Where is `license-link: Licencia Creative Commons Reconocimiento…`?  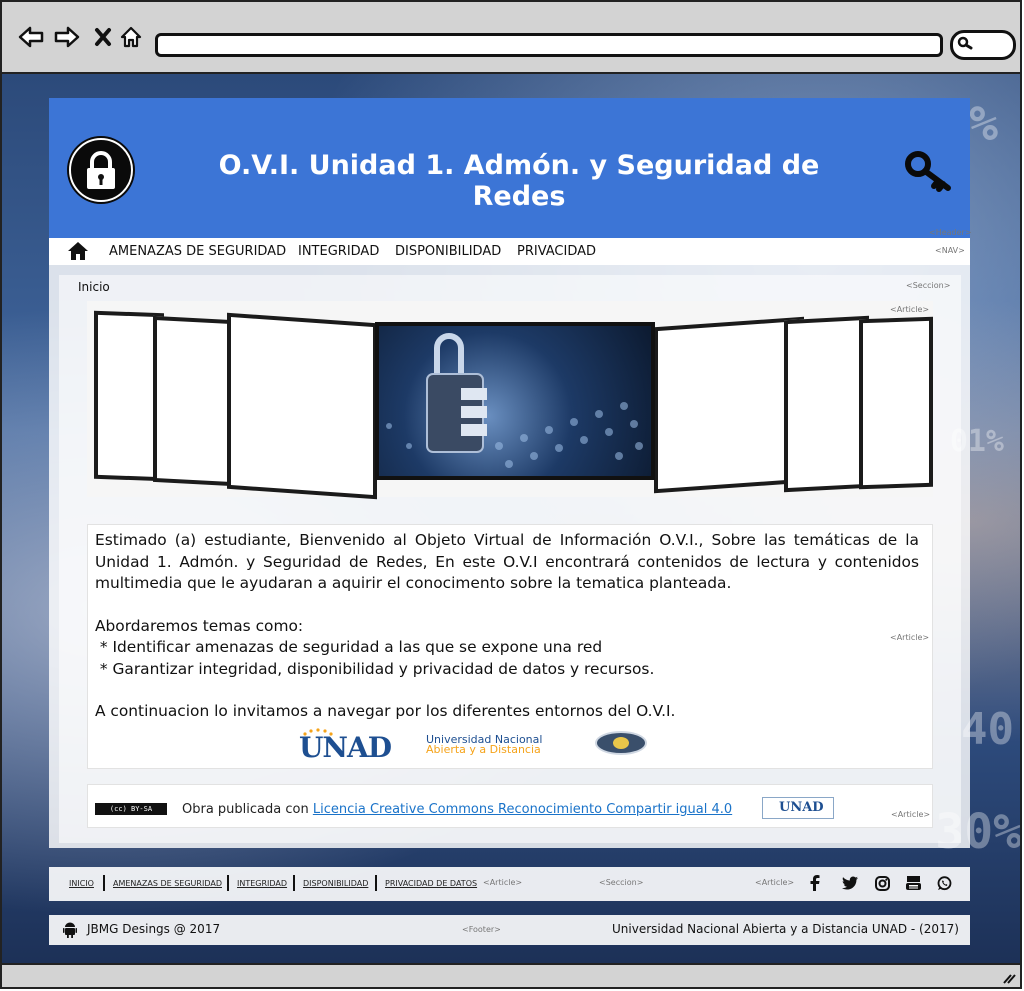
license-link: Licencia Creative Commons Reconocimiento… is located at coordinates (522, 809).